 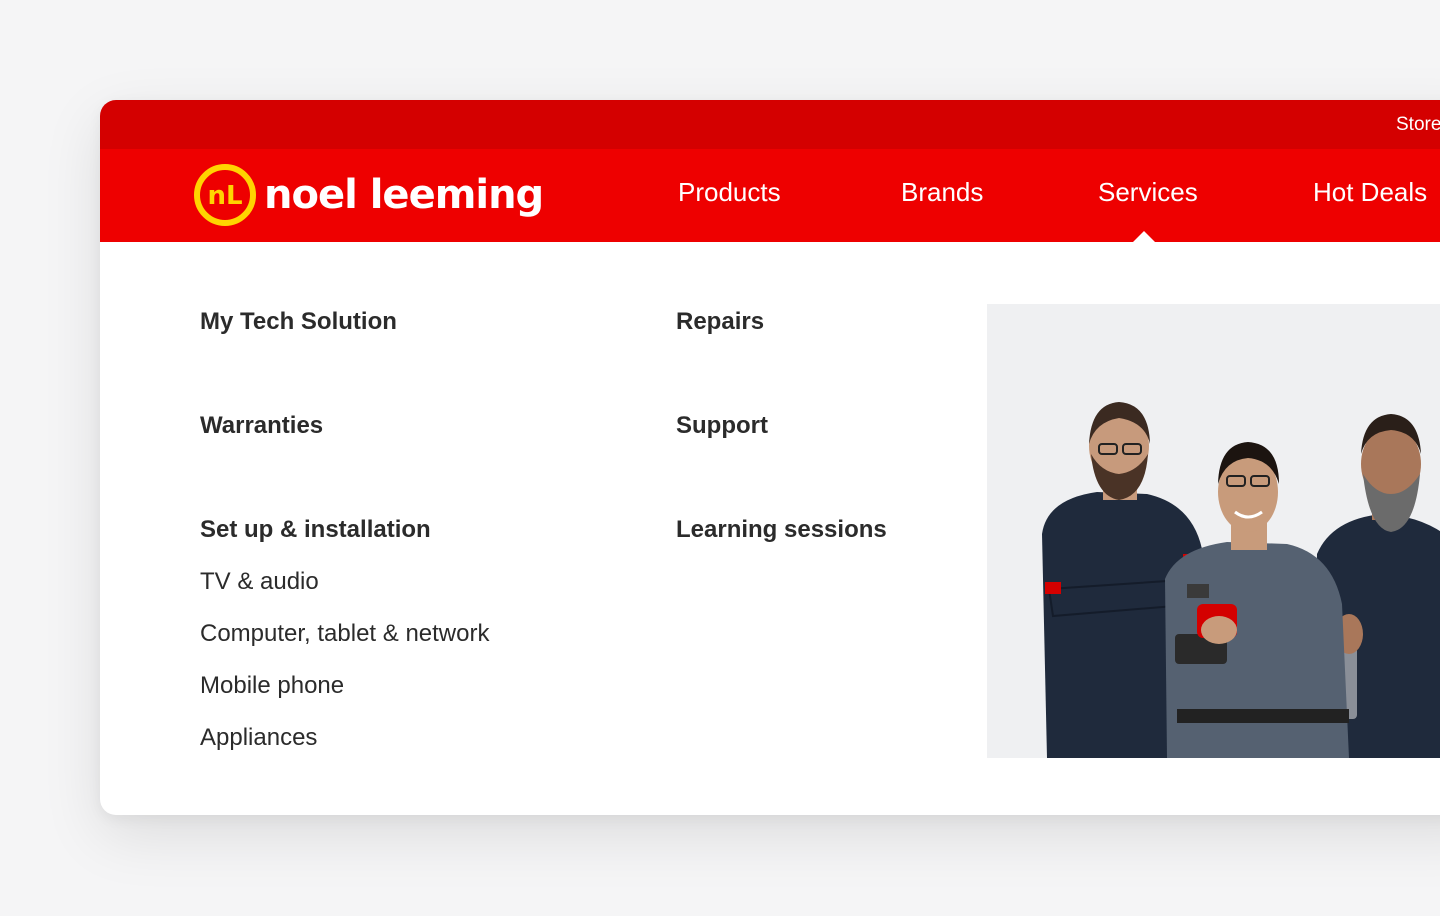 What do you see at coordinates (298, 322) in the screenshot?
I see `menu-my-tech-solution: My Tech Solution` at bounding box center [298, 322].